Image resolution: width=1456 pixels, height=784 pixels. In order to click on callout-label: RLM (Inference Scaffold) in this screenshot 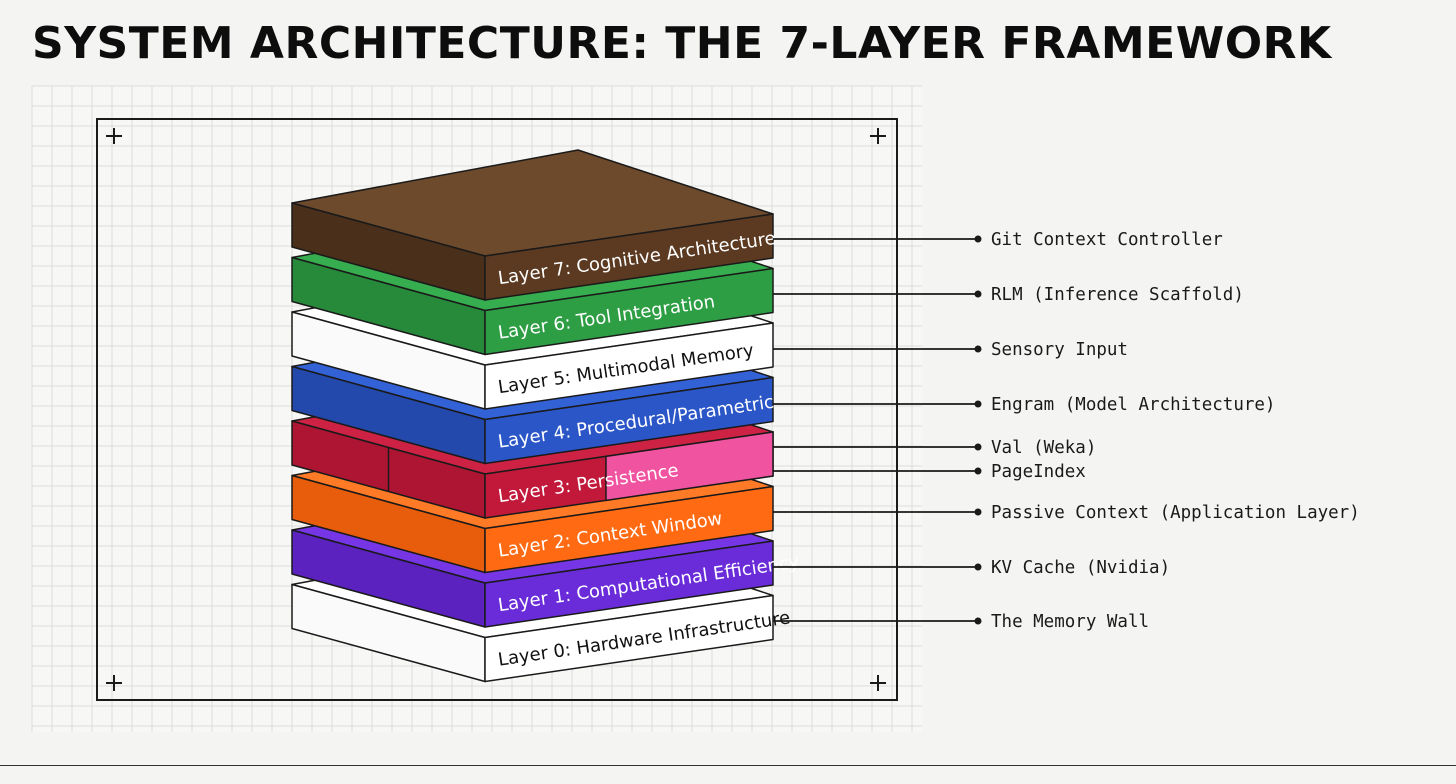, I will do `click(1117, 295)`.